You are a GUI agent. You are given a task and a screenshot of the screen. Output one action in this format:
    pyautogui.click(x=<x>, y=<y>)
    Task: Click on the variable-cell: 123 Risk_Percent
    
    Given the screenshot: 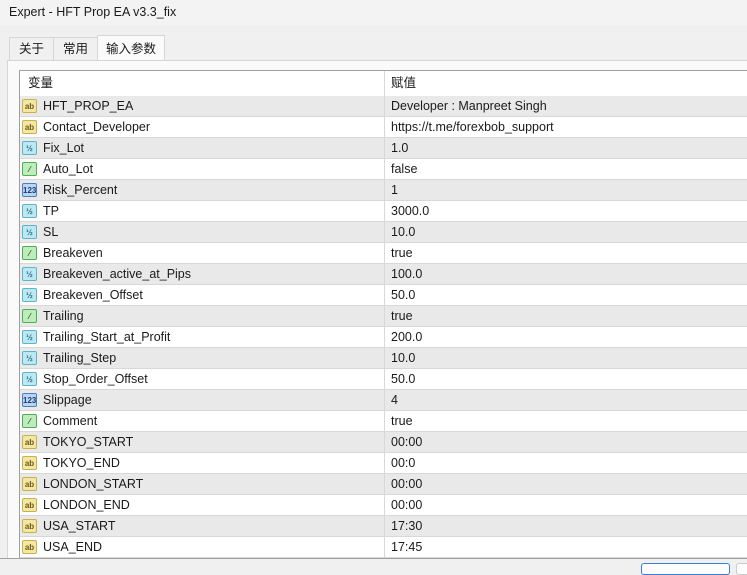 What is the action you would take?
    pyautogui.click(x=202, y=190)
    